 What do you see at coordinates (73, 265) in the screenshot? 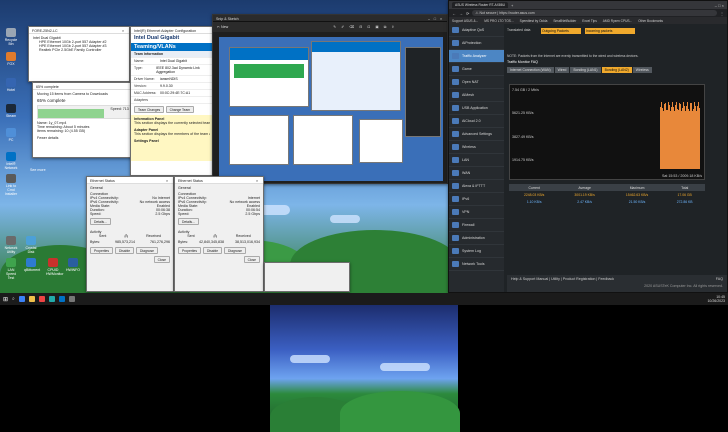
I see `desktop-icon-hwinfo: HWiNFO` at bounding box center [73, 265].